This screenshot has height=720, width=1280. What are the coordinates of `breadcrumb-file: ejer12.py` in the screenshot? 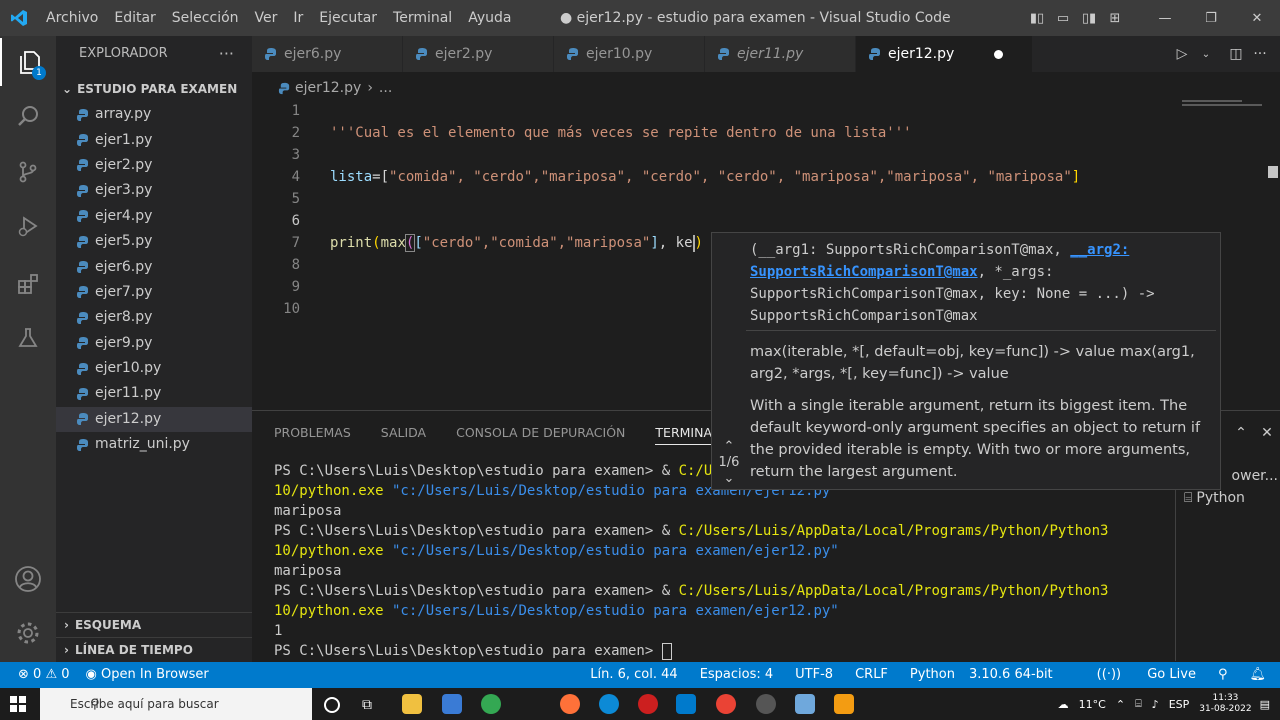 It's located at (328, 88).